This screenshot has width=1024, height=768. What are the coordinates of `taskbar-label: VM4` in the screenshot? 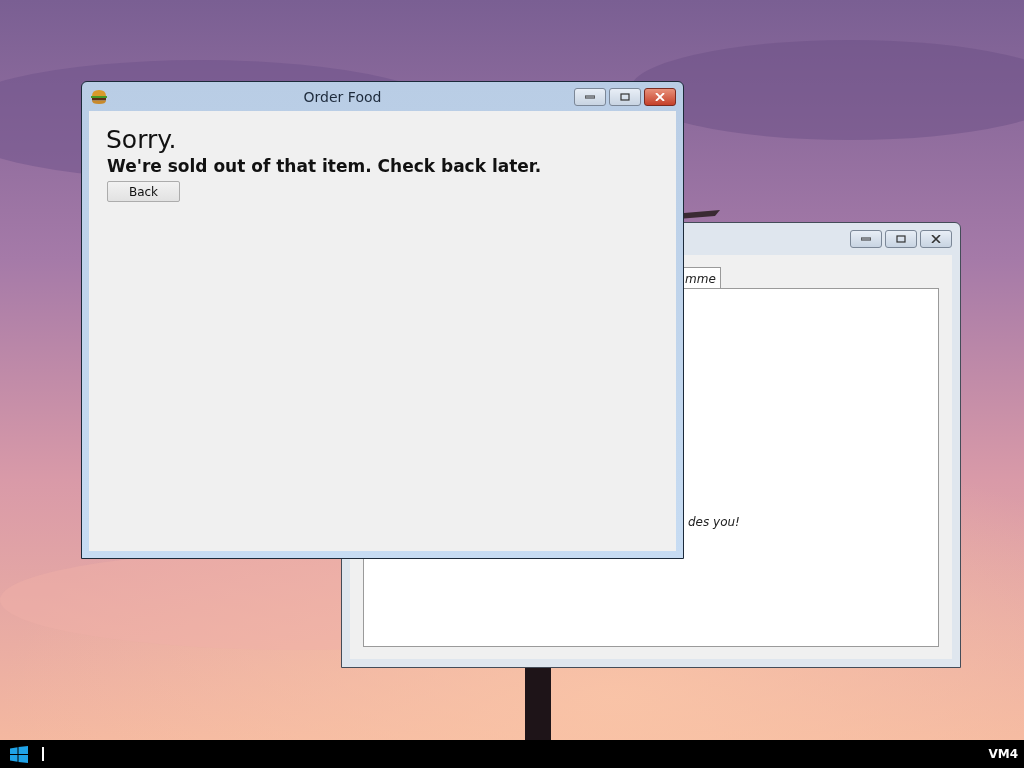 It's located at (1003, 754).